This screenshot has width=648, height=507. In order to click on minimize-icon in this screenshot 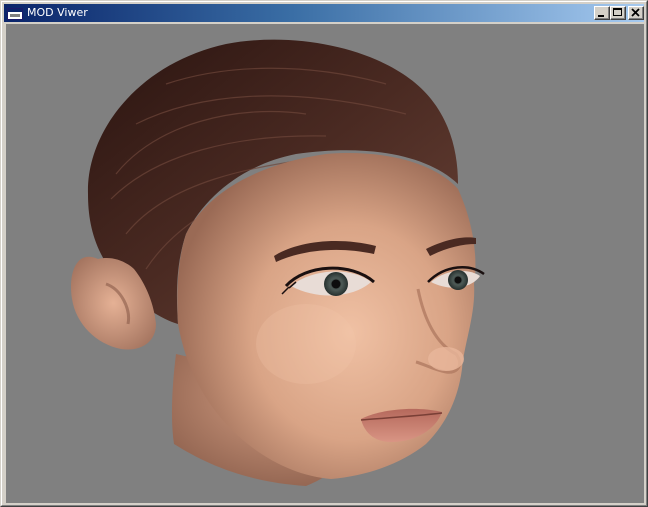, I will do `click(601, 16)`.